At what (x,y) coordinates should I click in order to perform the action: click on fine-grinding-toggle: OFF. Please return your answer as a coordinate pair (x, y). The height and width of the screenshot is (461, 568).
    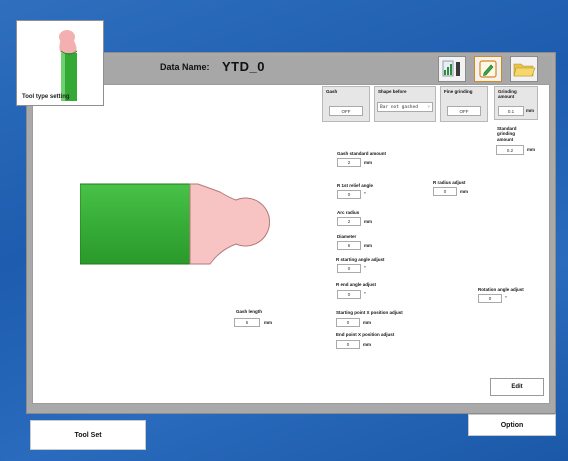
    Looking at the image, I should click on (464, 111).